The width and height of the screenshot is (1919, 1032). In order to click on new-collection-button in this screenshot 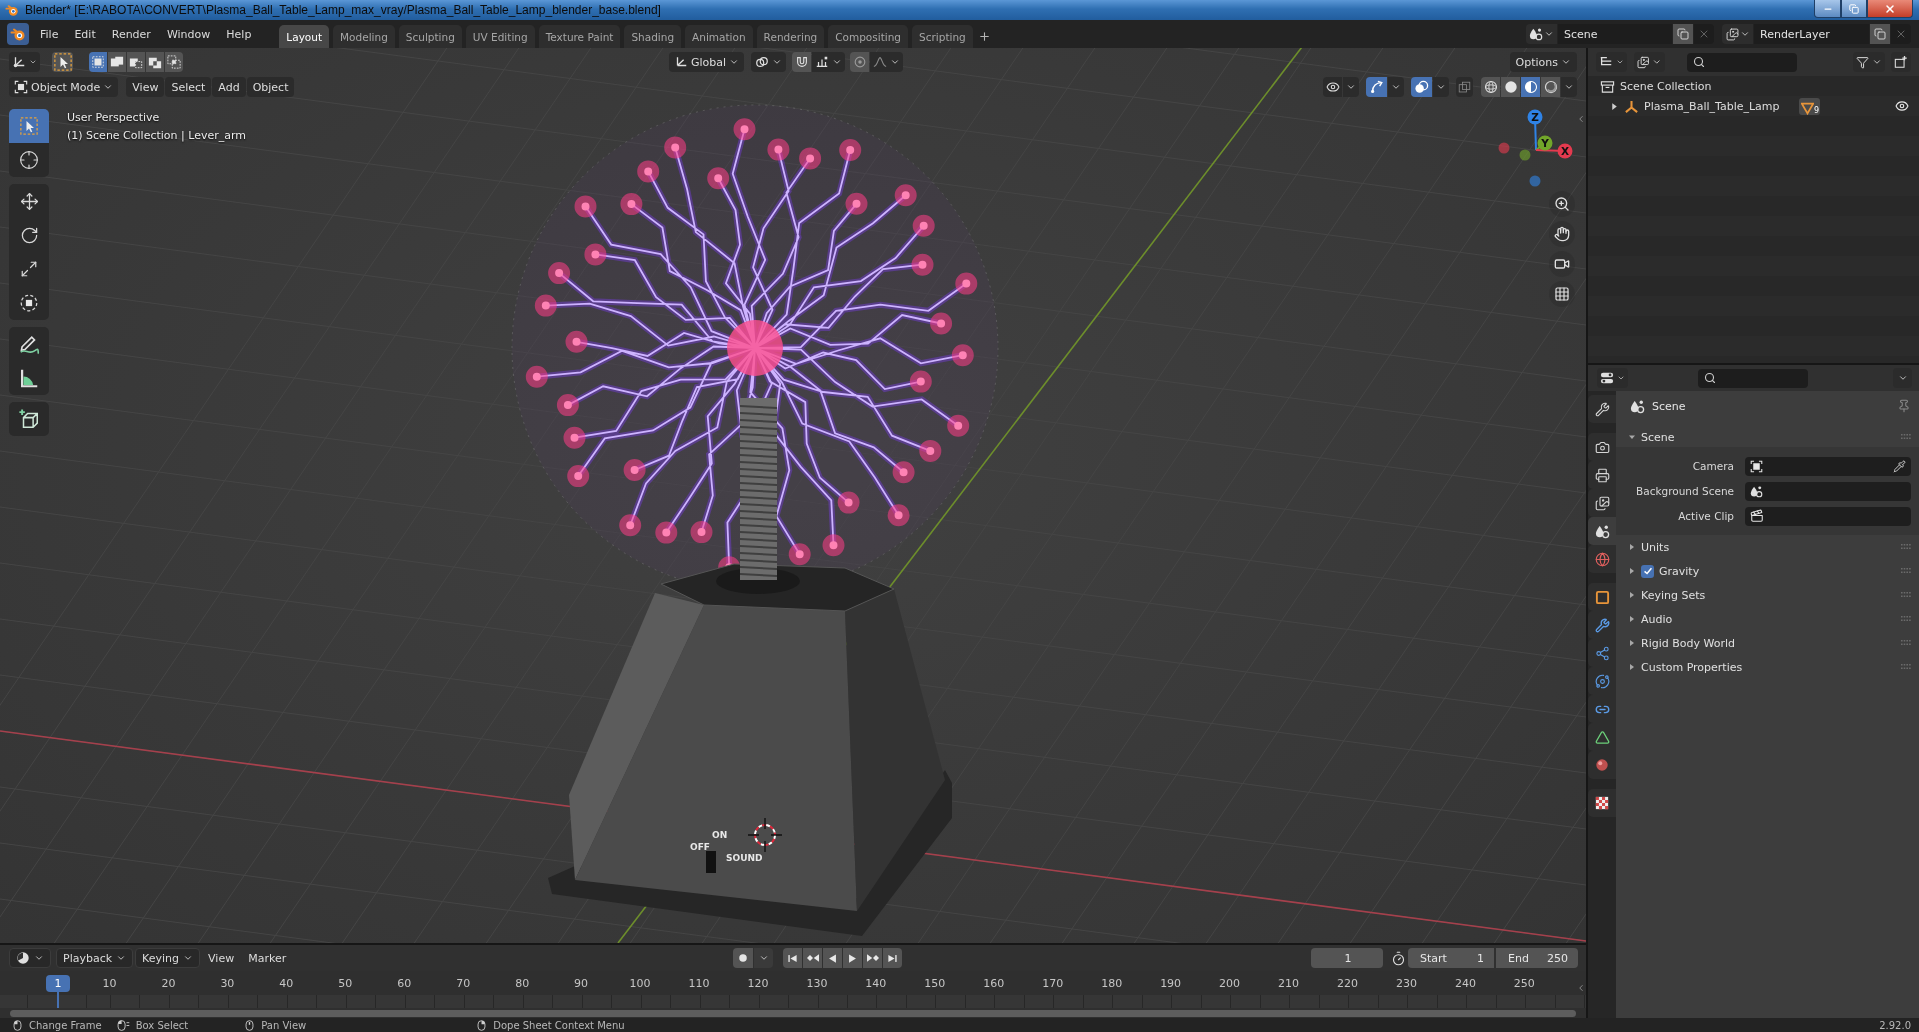, I will do `click(1901, 62)`.